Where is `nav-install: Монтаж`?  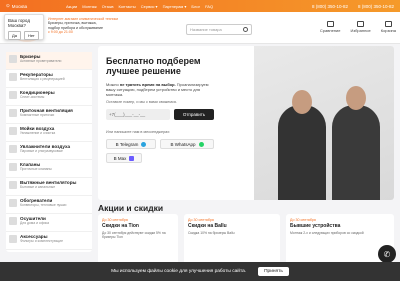
nav-install: Монтаж is located at coordinates (89, 6).